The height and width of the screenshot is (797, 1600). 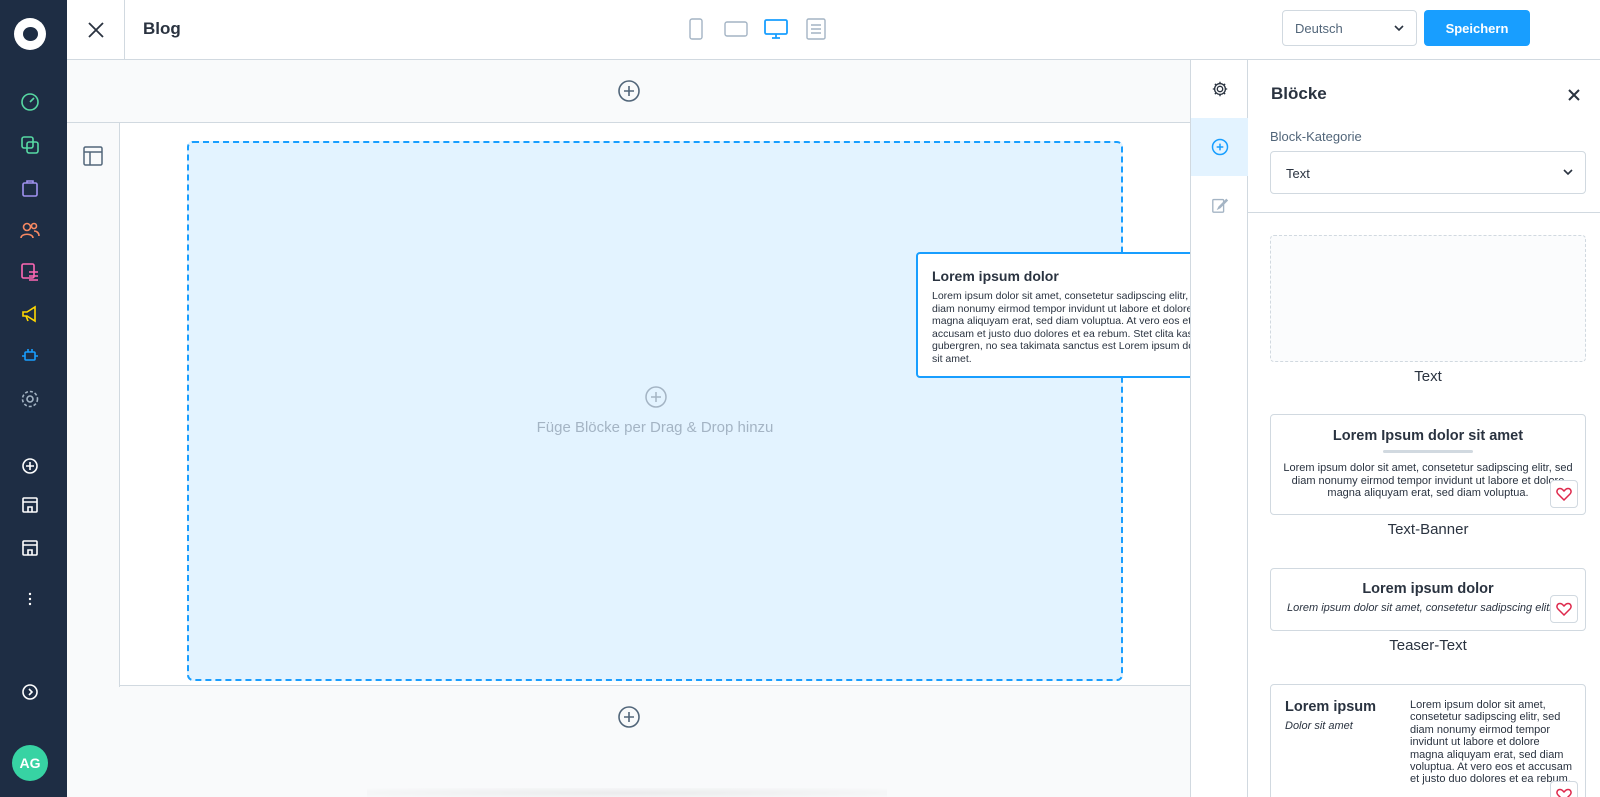 I want to click on editor-toolbar: Blog Deutsch Speichern, so click(x=833, y=30).